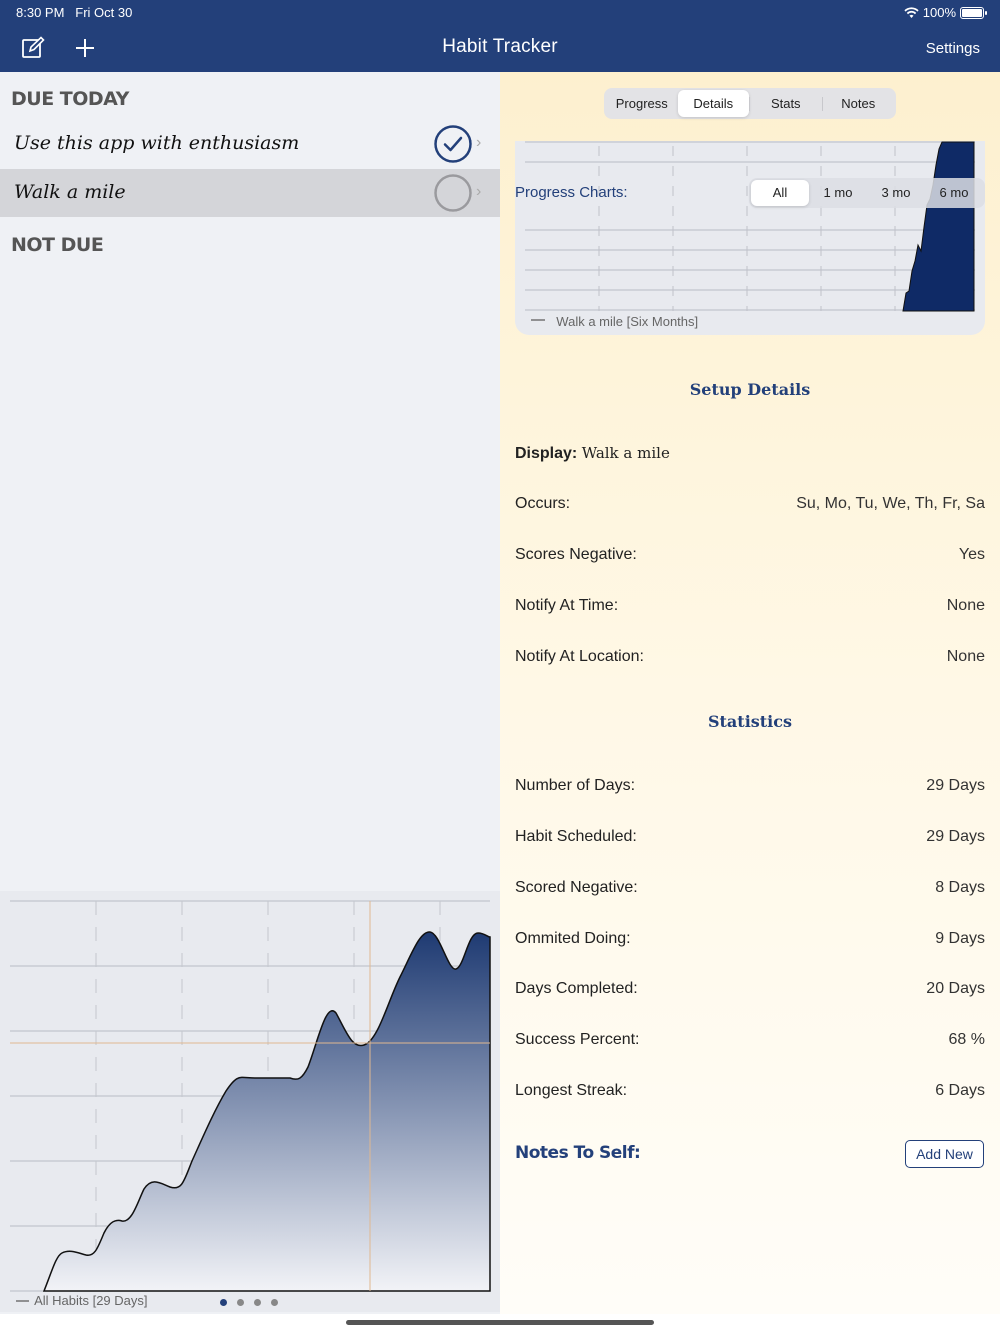 The width and height of the screenshot is (1000, 1334). I want to click on stat-row: Success Percent: 68 %, so click(750, 1043).